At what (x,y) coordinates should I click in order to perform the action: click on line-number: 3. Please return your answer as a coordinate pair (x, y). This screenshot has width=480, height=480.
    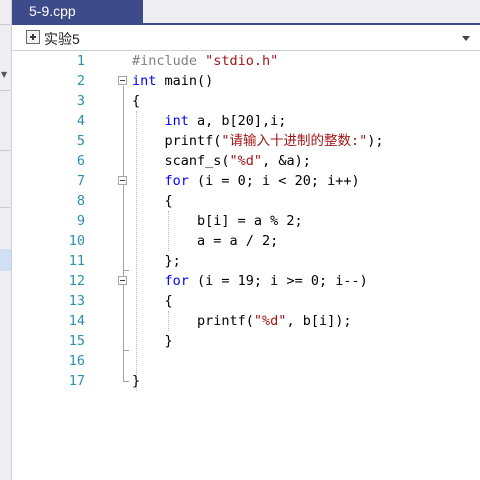
    Looking at the image, I should click on (80, 101).